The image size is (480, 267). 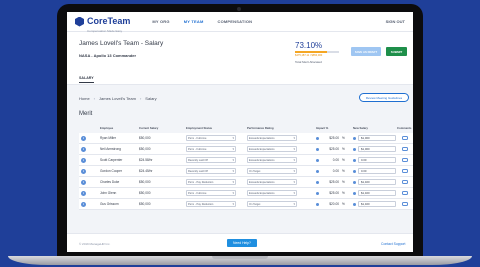 I want to click on allocation-bar-fill, so click(x=311, y=52).